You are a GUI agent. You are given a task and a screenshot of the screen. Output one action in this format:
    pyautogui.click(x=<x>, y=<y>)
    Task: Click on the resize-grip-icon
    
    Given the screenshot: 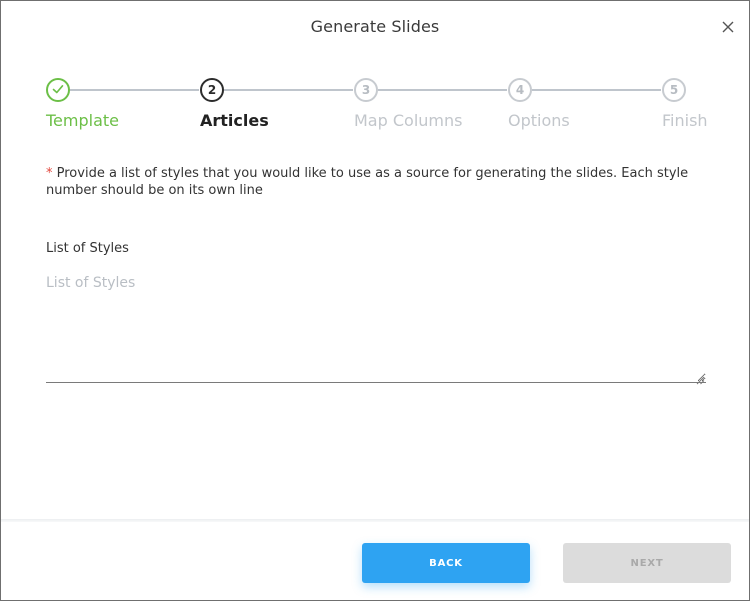 What is the action you would take?
    pyautogui.click(x=700, y=378)
    